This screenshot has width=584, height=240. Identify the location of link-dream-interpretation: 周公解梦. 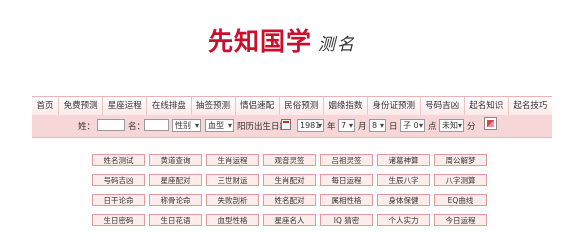
(460, 160).